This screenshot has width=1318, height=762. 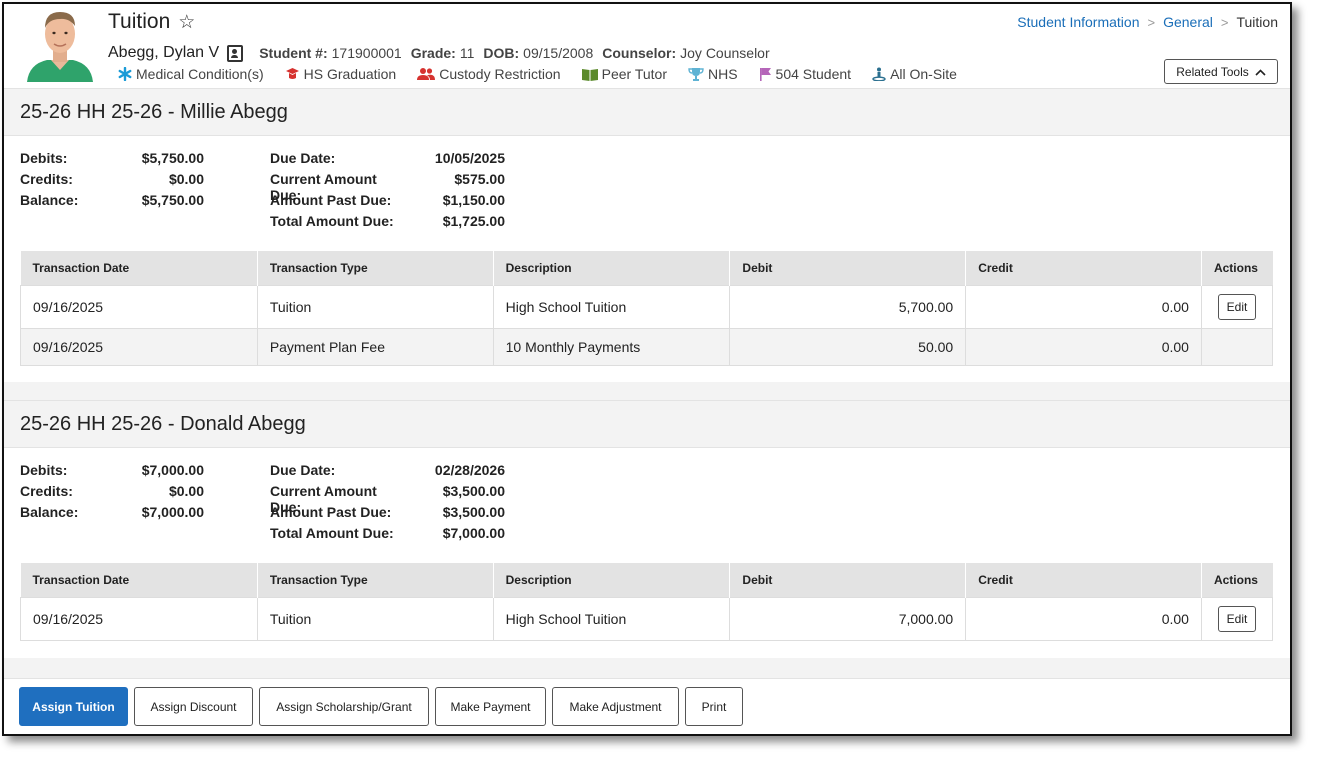 I want to click on flag-custody-restriction: Custody Restriction, so click(x=489, y=74).